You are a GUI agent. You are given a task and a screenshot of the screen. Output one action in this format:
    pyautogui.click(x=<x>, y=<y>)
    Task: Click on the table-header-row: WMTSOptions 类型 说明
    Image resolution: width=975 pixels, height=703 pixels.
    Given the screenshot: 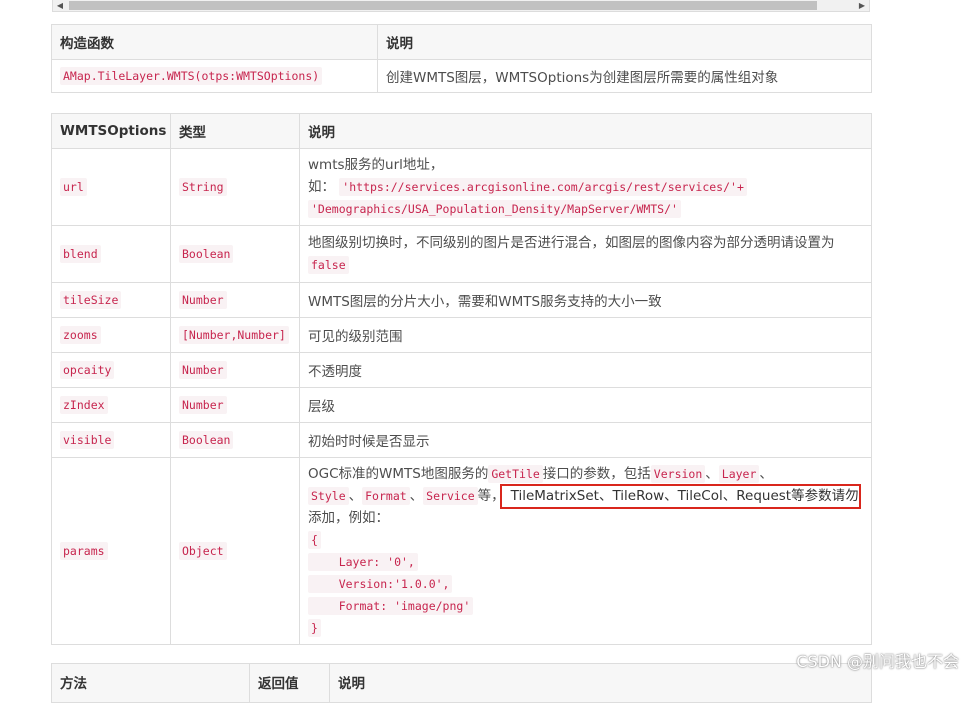 What is the action you would take?
    pyautogui.click(x=461, y=131)
    